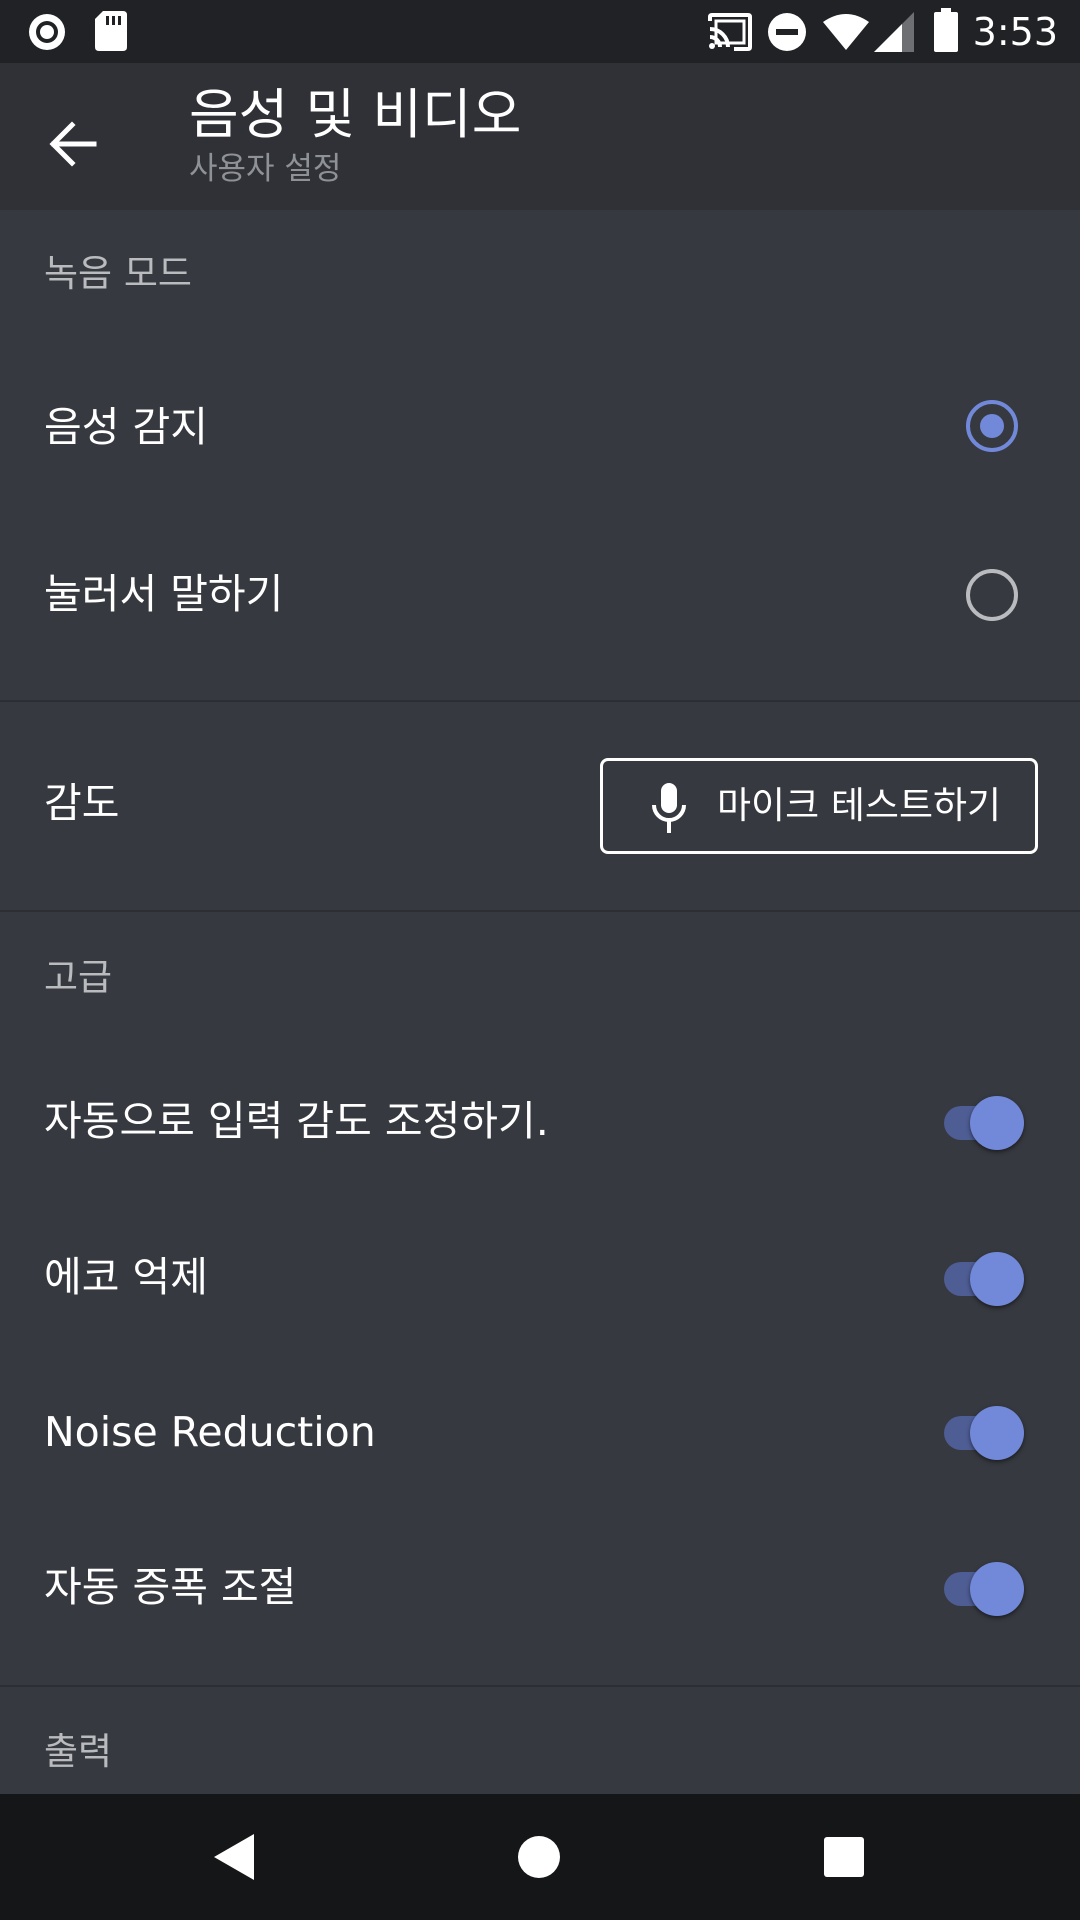  What do you see at coordinates (78, 977) in the screenshot?
I see `advanced-header: 고급` at bounding box center [78, 977].